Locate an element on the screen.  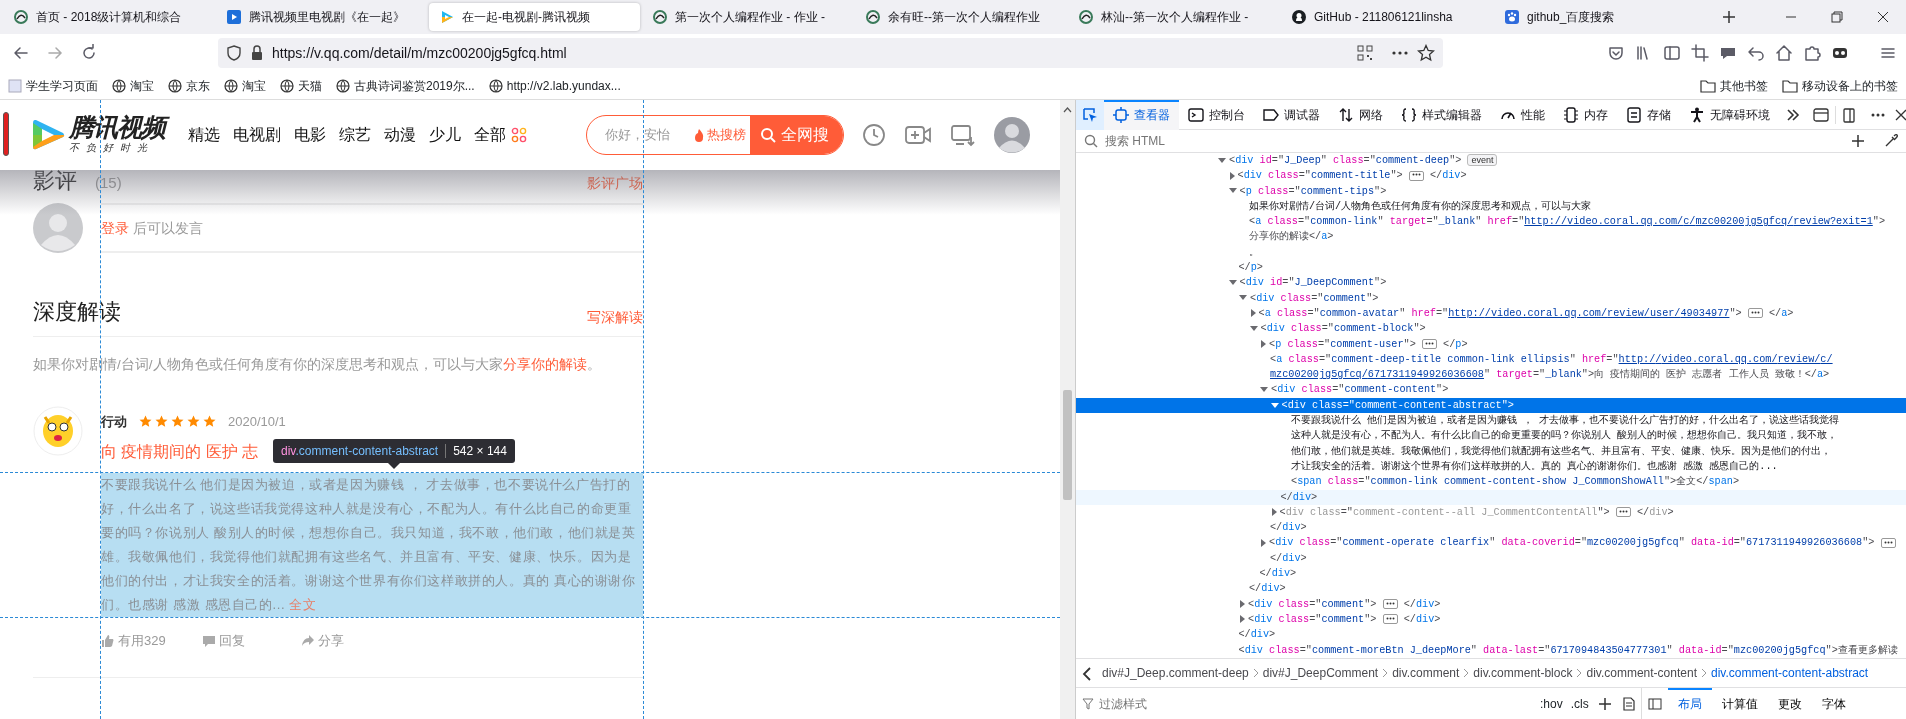
nav-link: 少儿 is located at coordinates (445, 135).